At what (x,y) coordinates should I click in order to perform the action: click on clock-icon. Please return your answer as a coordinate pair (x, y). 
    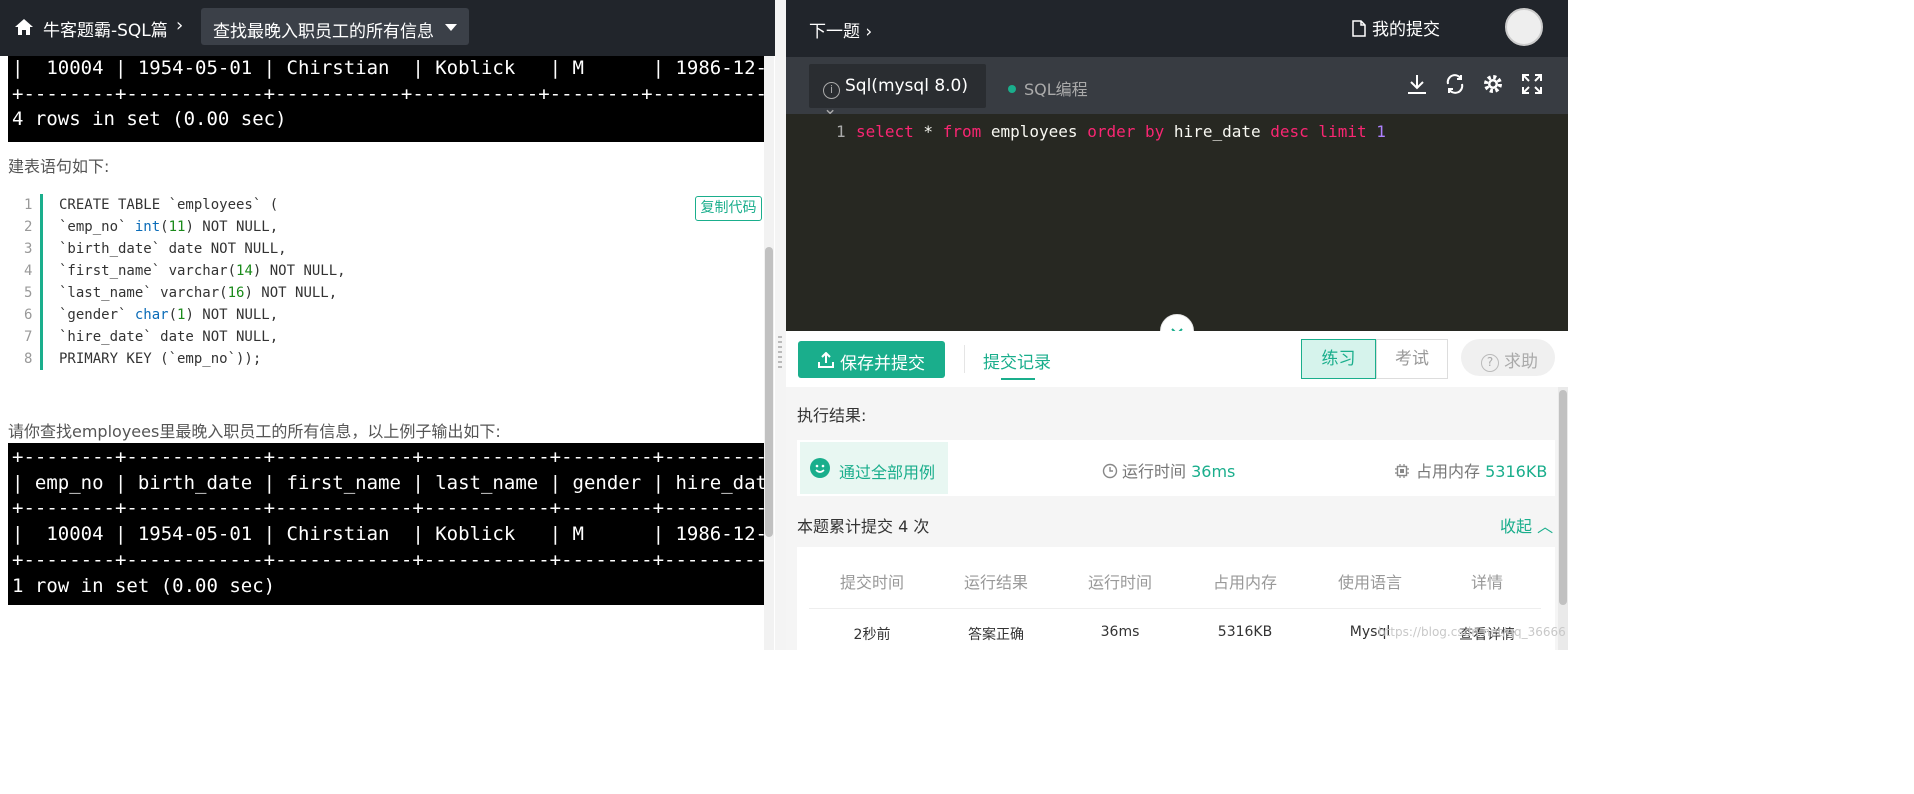
    Looking at the image, I should click on (1110, 471).